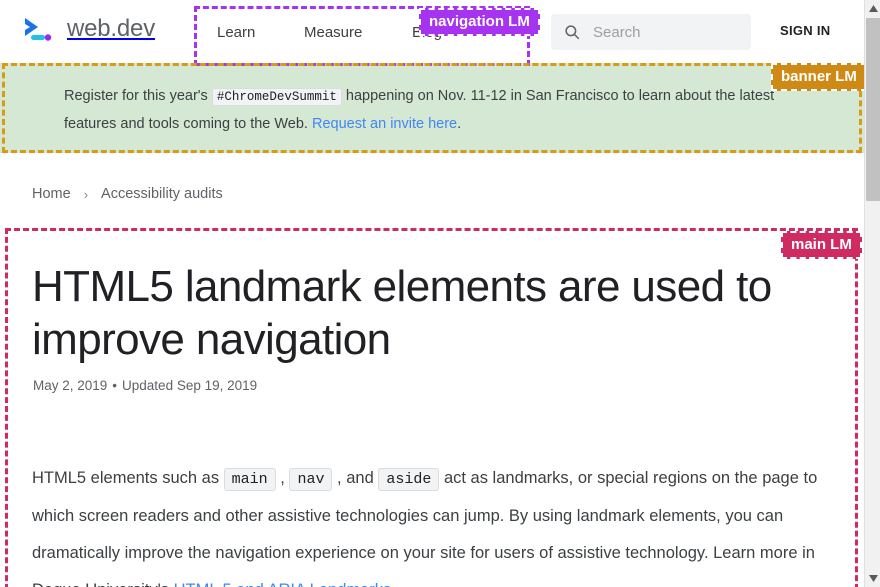 The height and width of the screenshot is (587, 880). I want to click on scroll-down-arrow-icon, so click(872, 578).